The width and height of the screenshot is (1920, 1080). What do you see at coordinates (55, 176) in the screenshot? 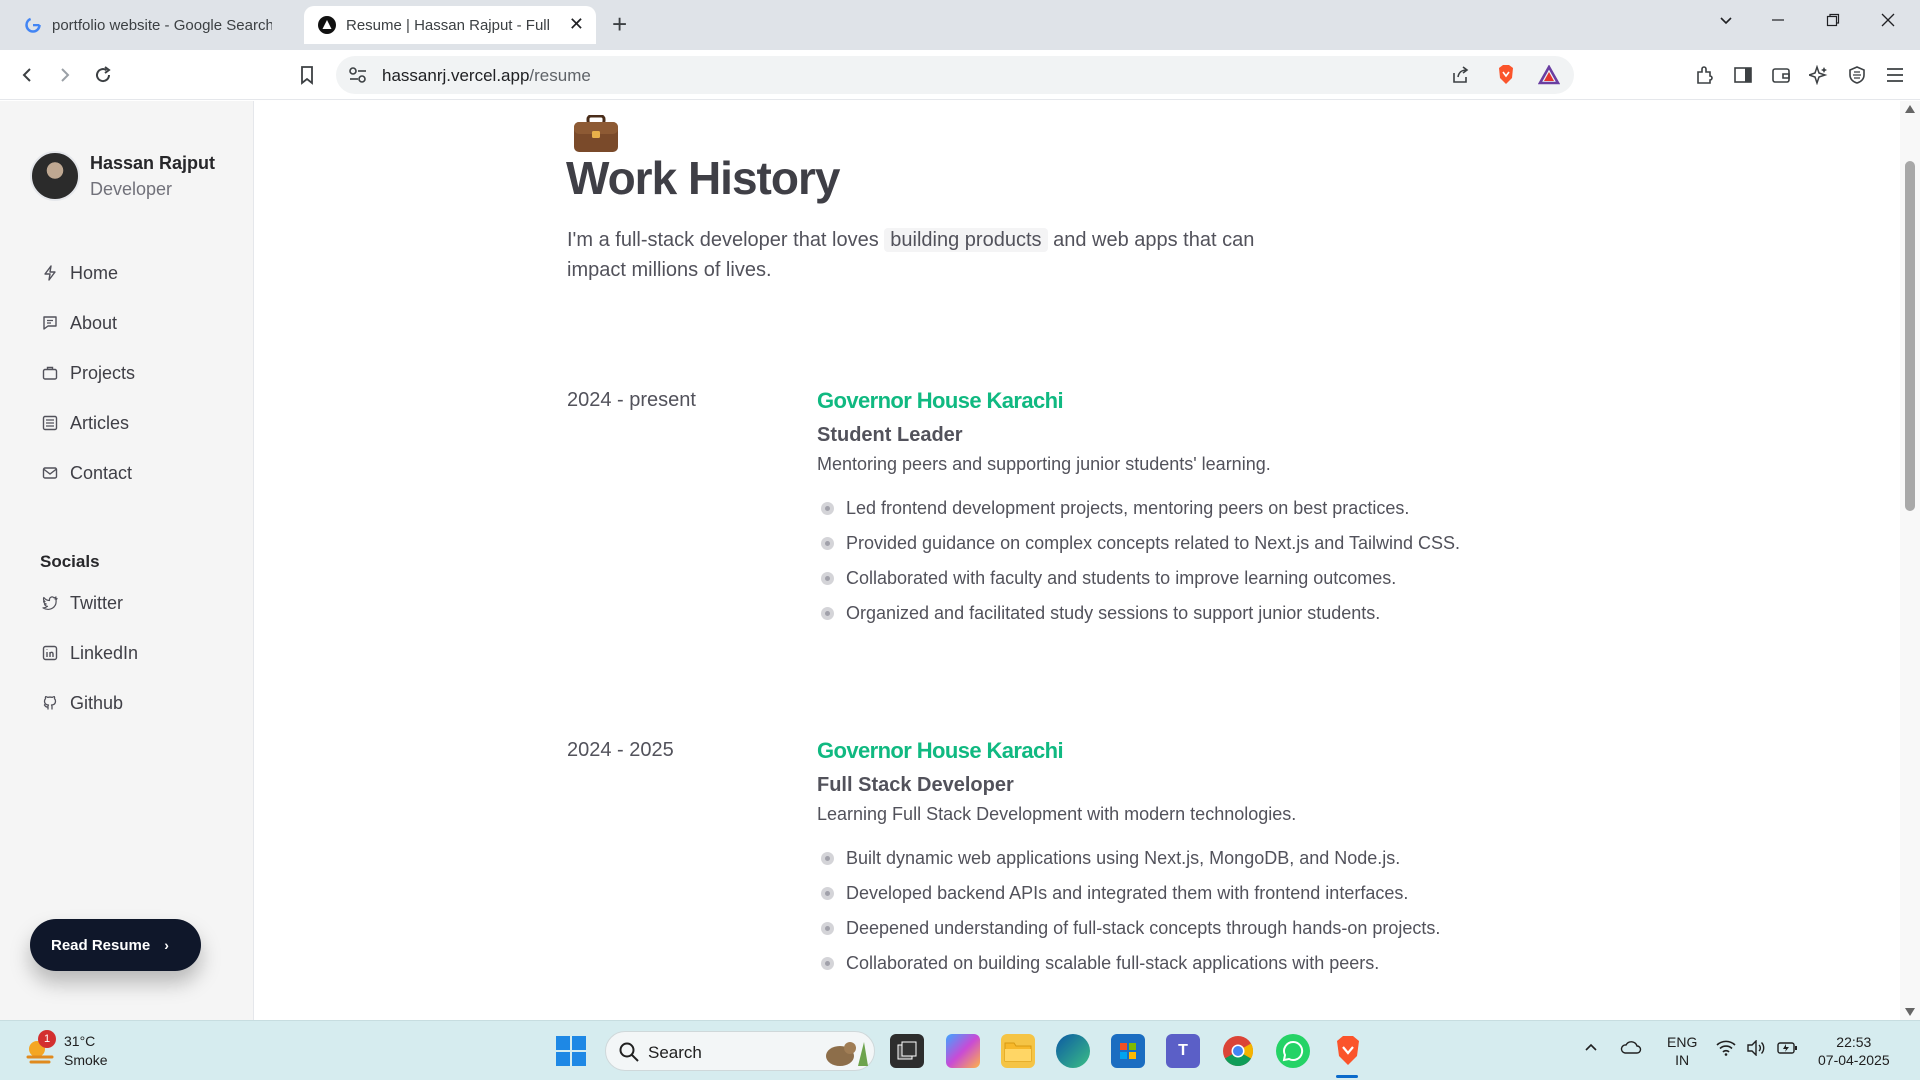
I see `avatar` at bounding box center [55, 176].